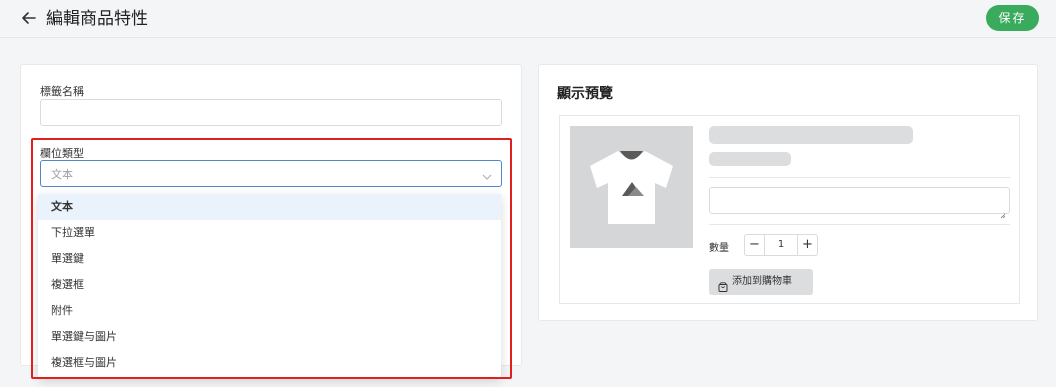 The image size is (1056, 387). What do you see at coordinates (528, 19) in the screenshot?
I see `top-bar: 編輯商品特性 保存` at bounding box center [528, 19].